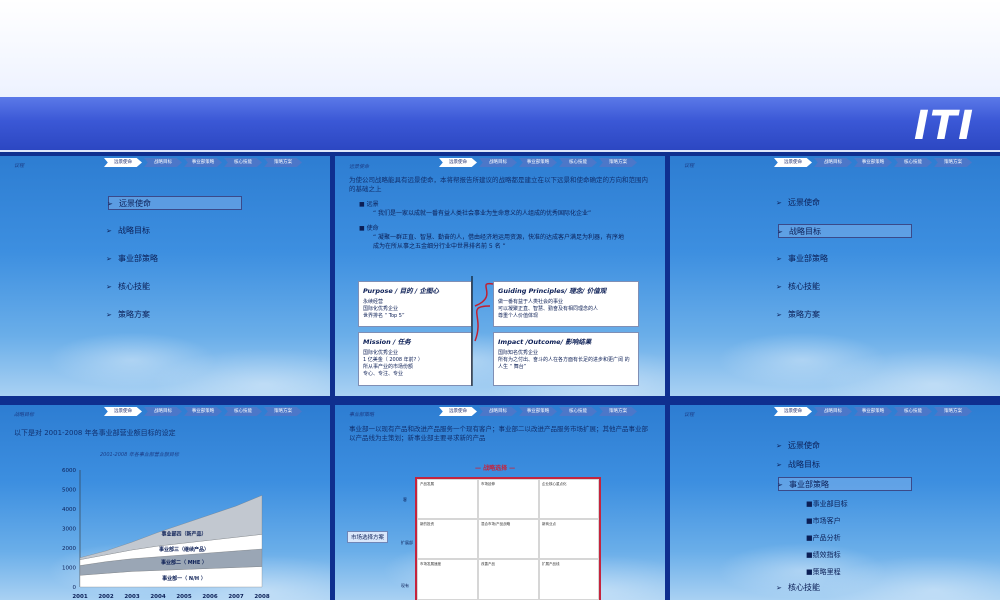 Image resolution: width=1000 pixels, height=600 pixels. Describe the element at coordinates (943, 126) in the screenshot. I see `iti-logo: ITI` at that location.